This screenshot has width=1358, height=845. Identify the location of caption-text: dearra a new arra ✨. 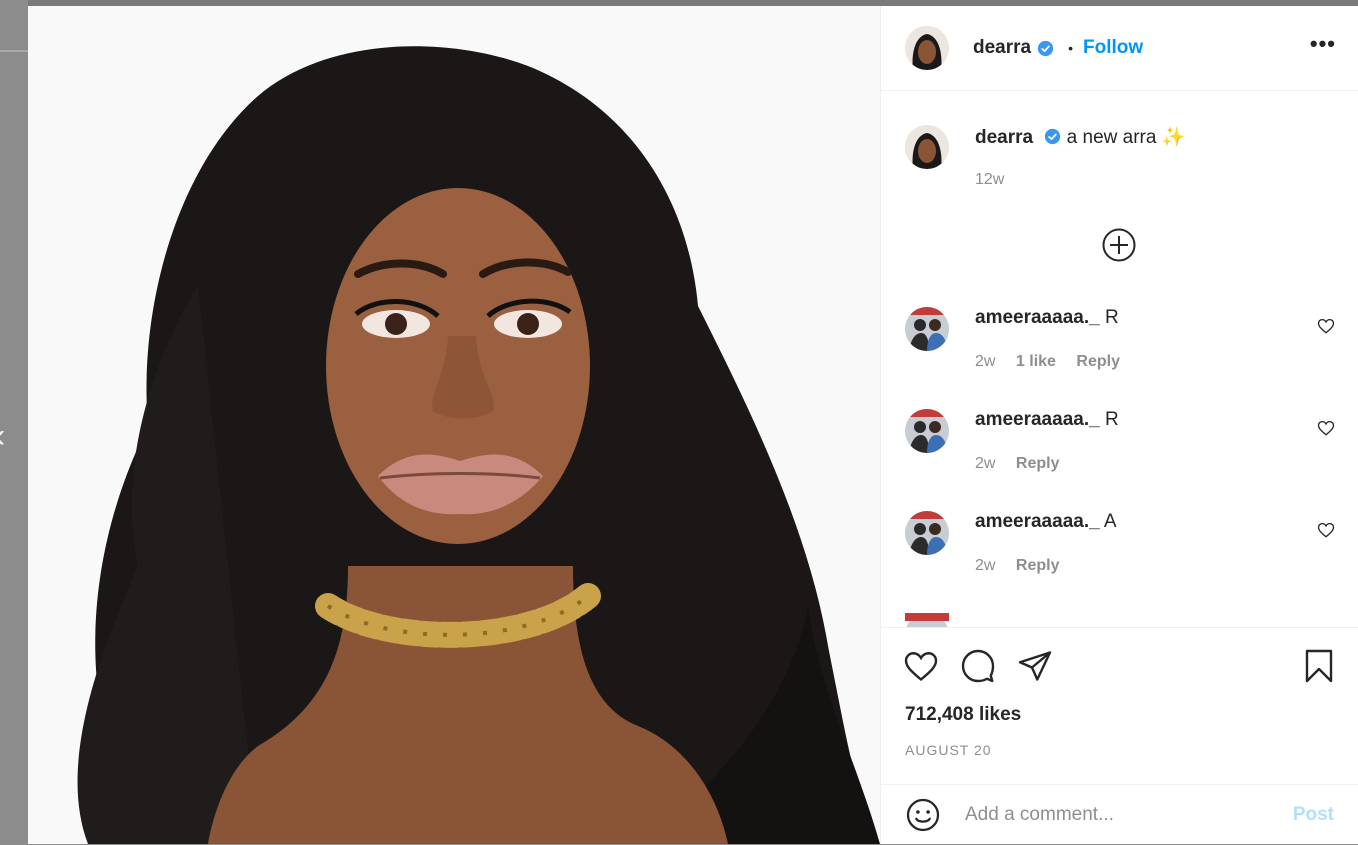
(1080, 137).